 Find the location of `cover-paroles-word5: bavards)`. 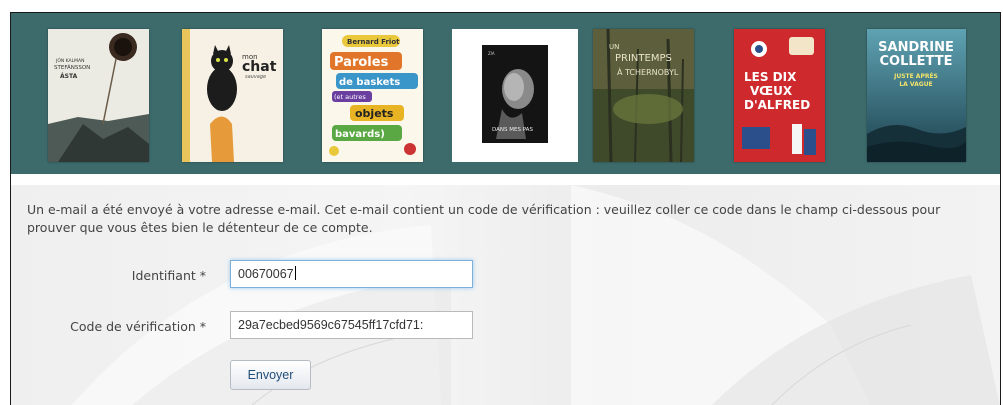

cover-paroles-word5: bavards) is located at coordinates (360, 134).